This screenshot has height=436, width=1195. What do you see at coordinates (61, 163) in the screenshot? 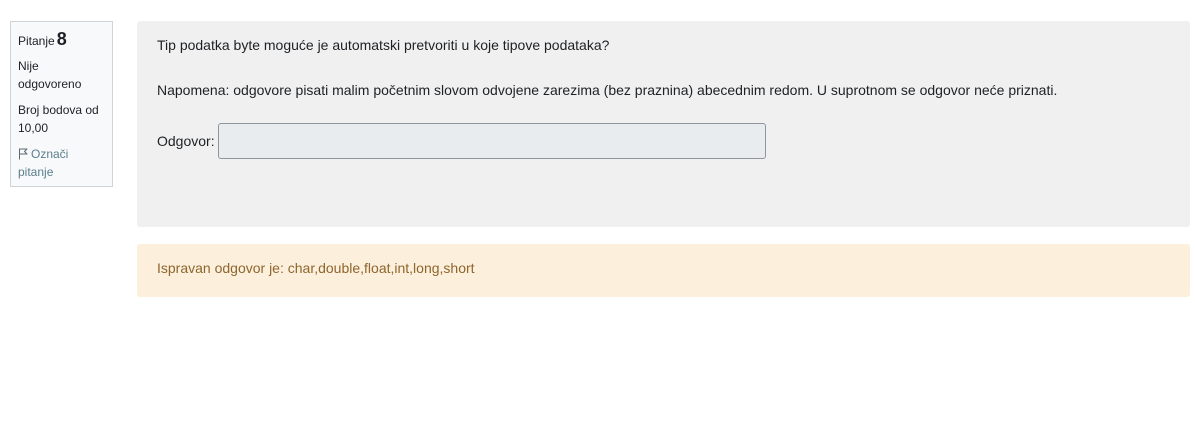
I see `flag-question-link: Označi pitanje` at bounding box center [61, 163].